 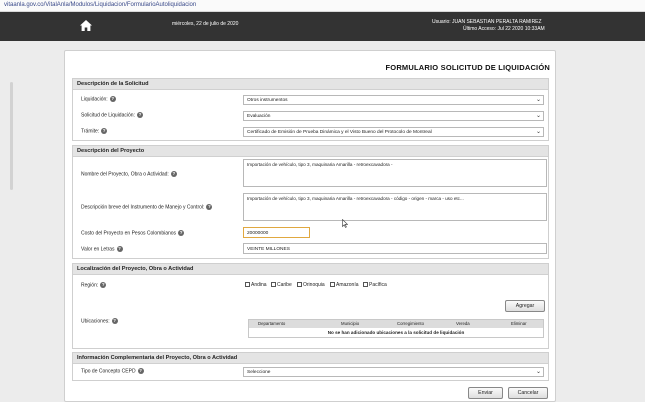 I want to click on home-icon, so click(x=86, y=25).